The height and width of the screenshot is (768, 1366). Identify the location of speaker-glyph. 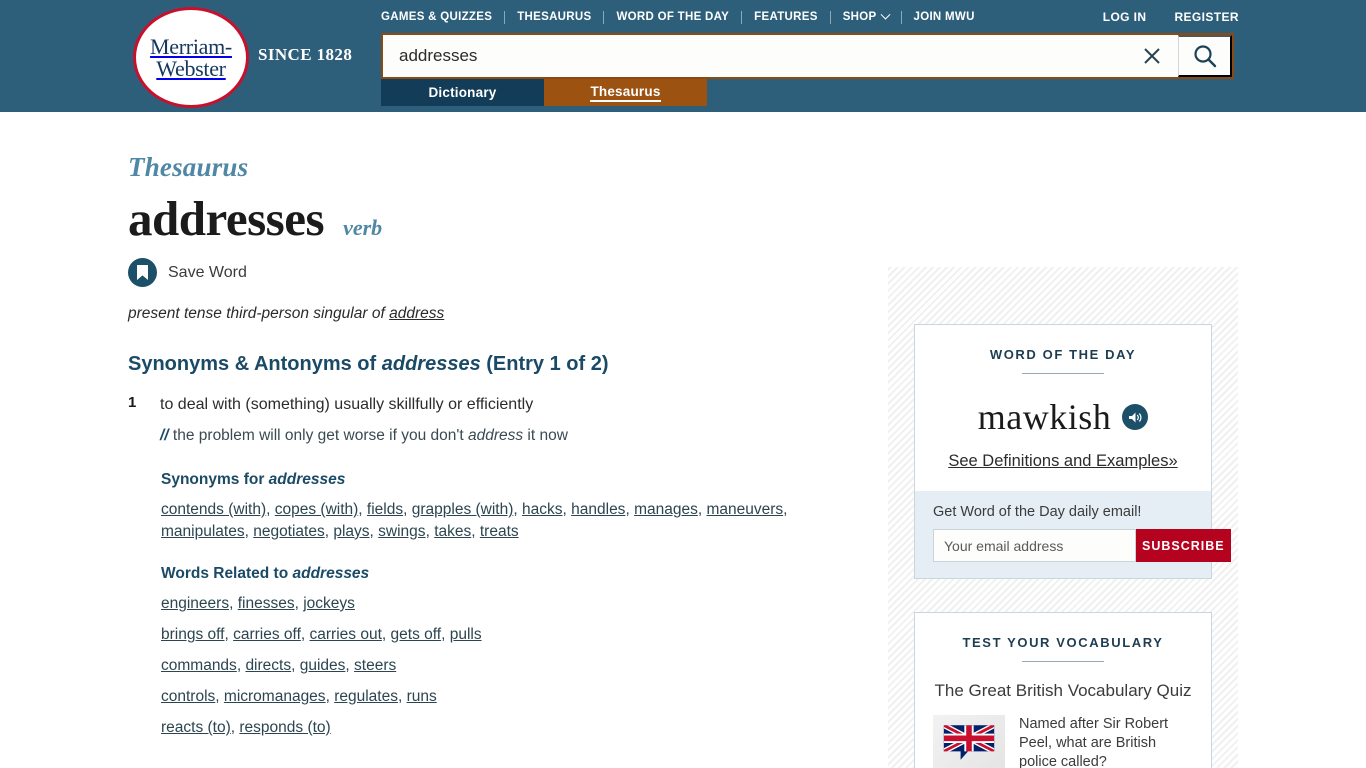
(1135, 417).